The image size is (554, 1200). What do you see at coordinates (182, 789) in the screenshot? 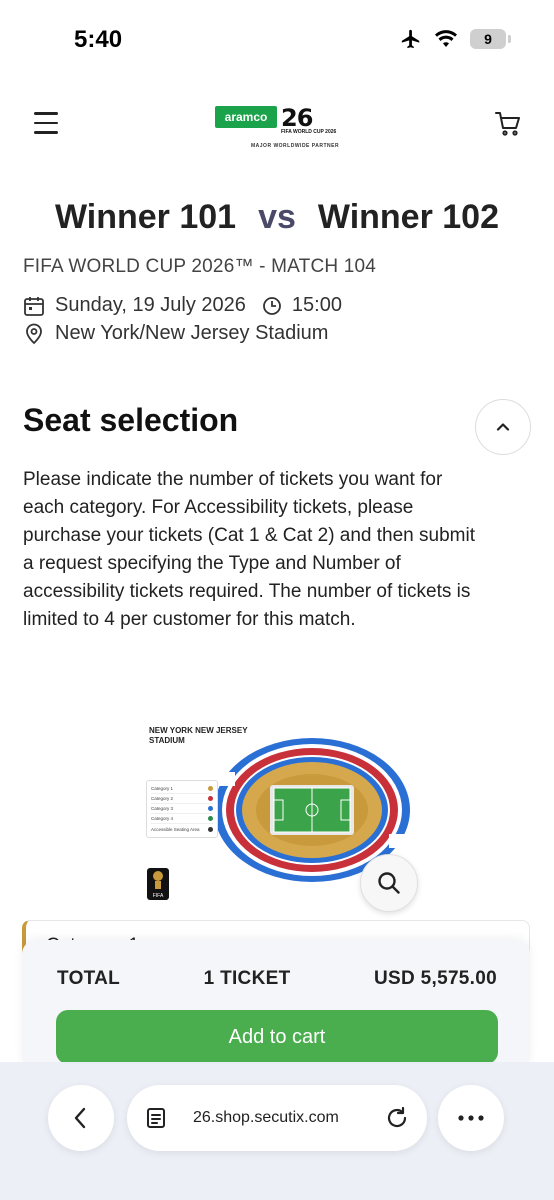
I see `legend-item: Category 1` at bounding box center [182, 789].